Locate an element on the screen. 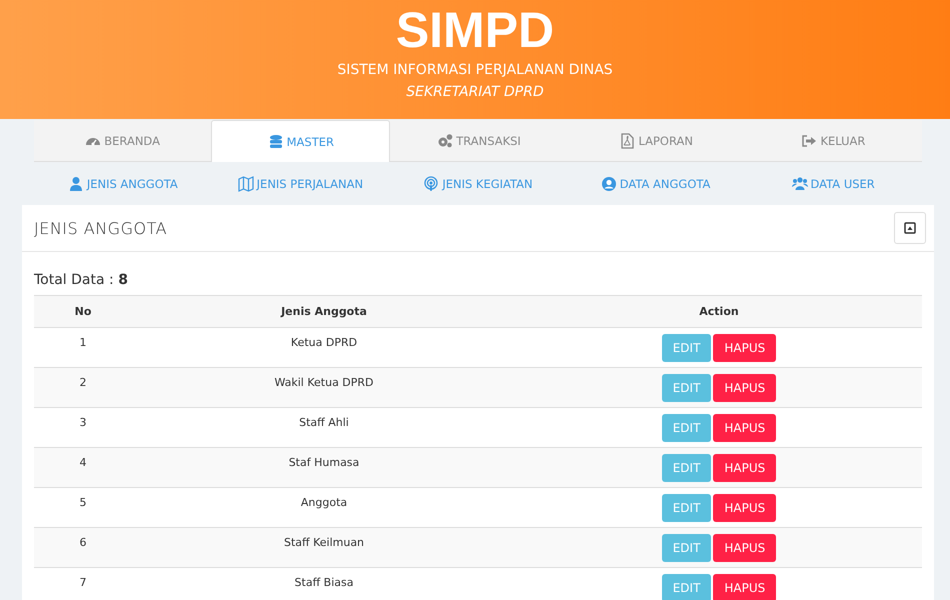 The height and width of the screenshot is (600, 950). exit-icon is located at coordinates (809, 140).